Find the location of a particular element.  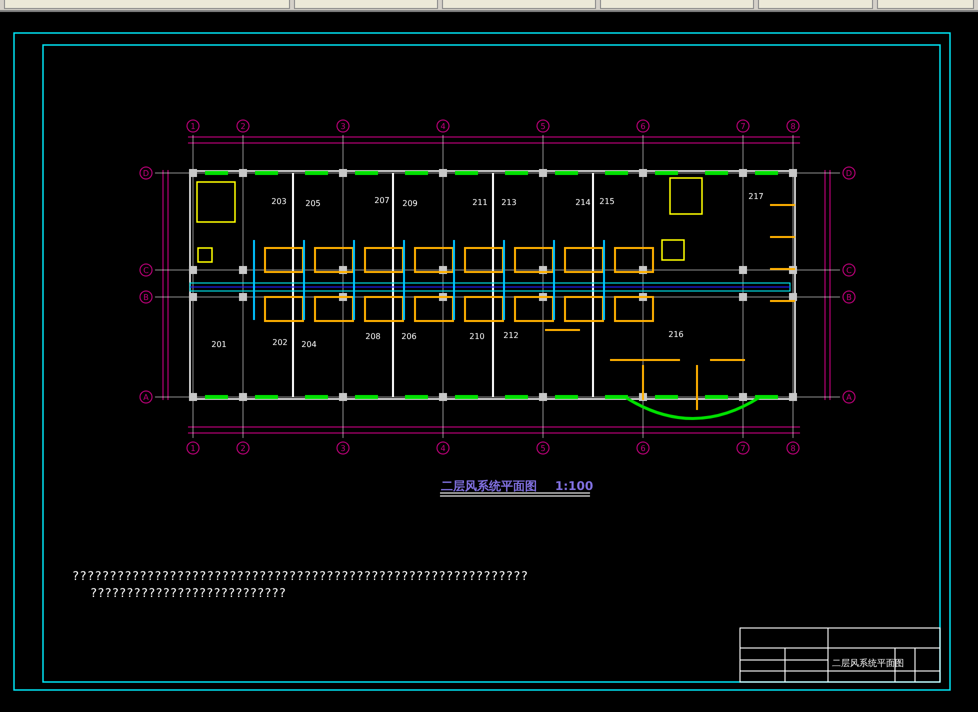

room-number: 215 is located at coordinates (607, 201).